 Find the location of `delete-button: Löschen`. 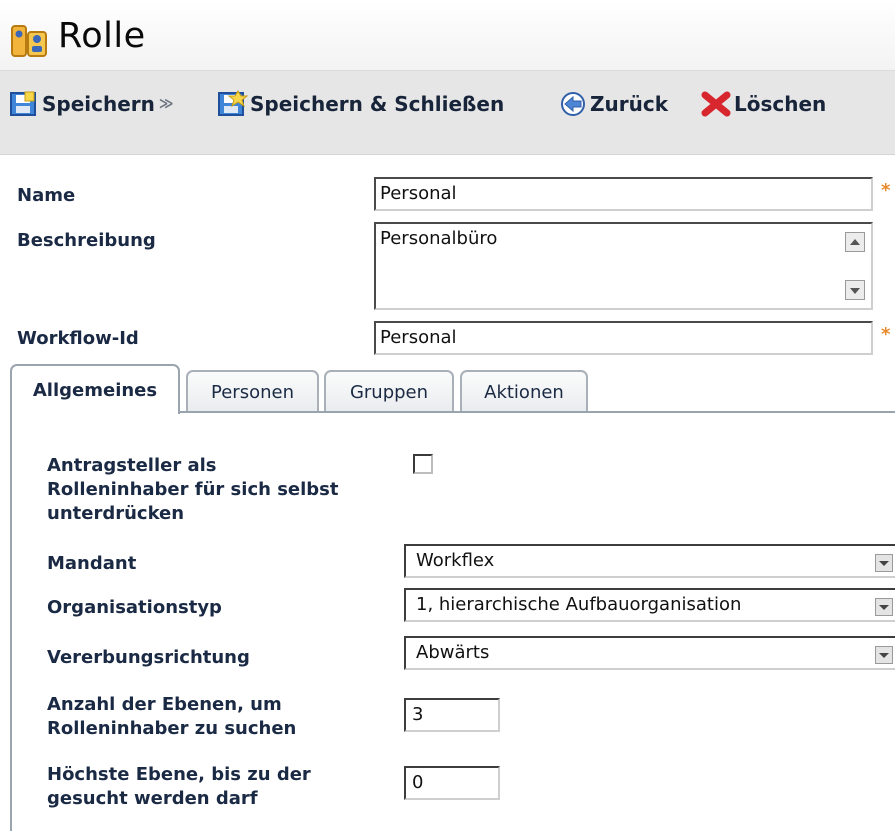

delete-button: Löschen is located at coordinates (763, 104).